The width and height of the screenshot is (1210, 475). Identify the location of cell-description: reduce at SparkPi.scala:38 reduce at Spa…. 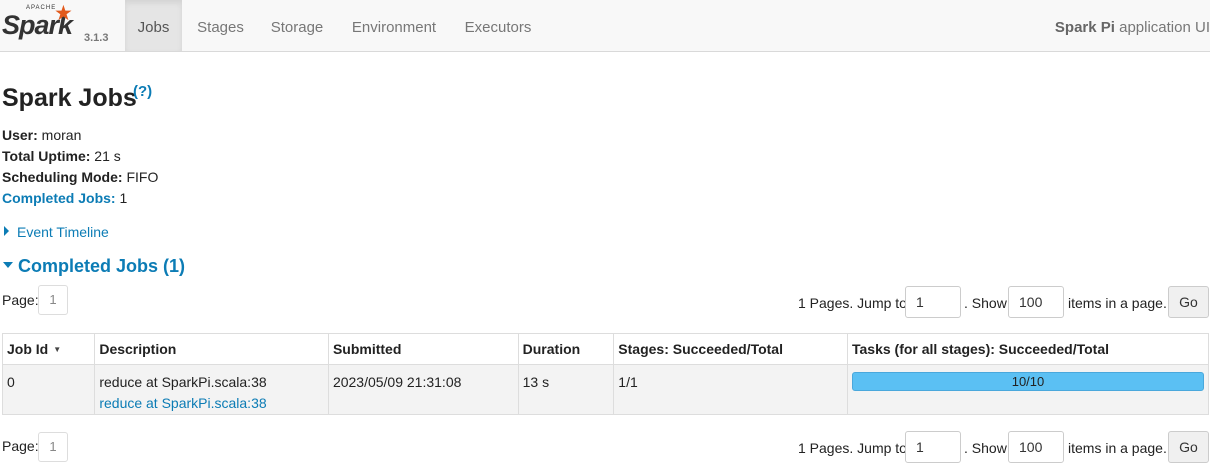
(211, 389).